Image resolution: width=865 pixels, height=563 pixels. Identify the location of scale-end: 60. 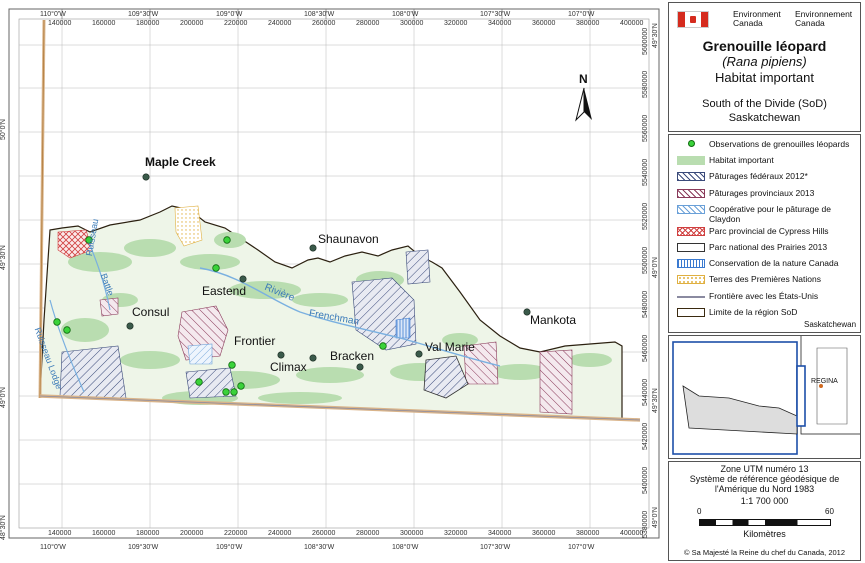
(829, 511).